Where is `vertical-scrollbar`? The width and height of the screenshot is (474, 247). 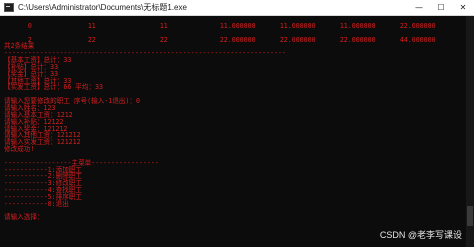 vertical-scrollbar is located at coordinates (470, 131).